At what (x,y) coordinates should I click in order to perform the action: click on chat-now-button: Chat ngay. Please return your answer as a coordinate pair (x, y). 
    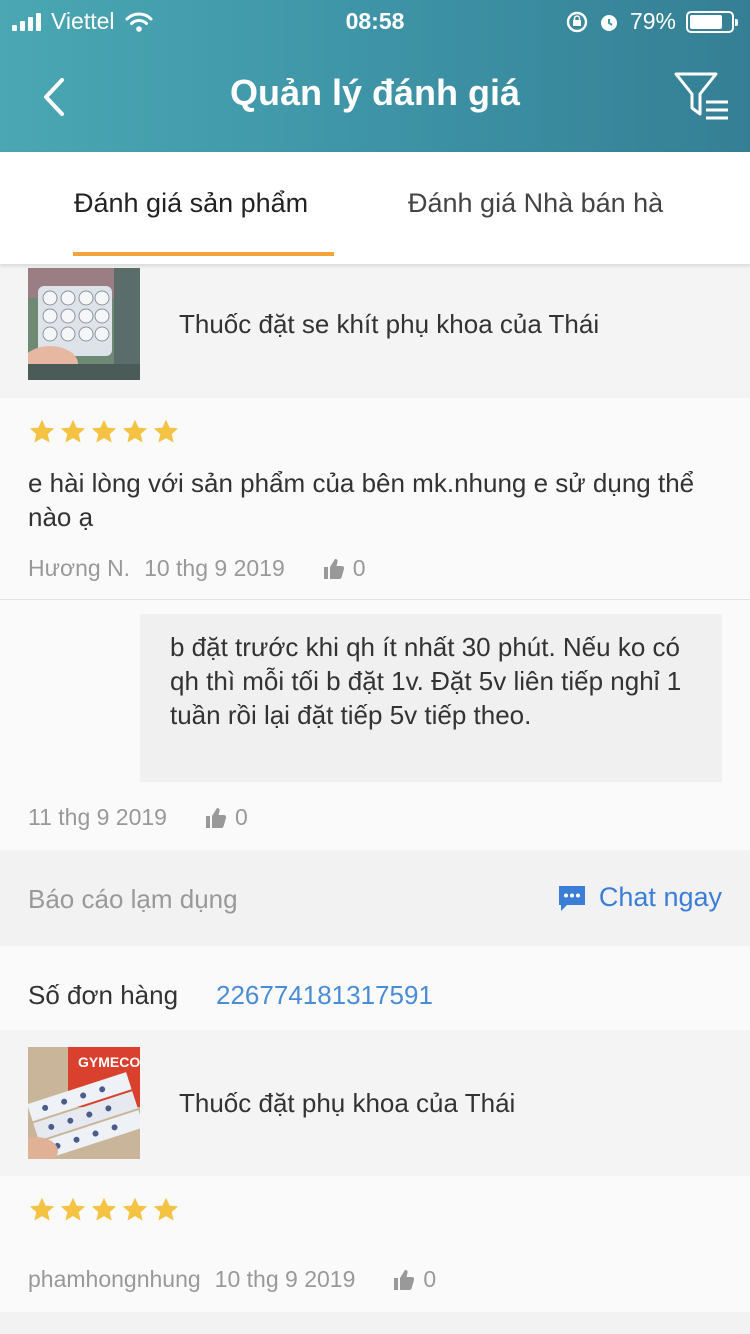
    Looking at the image, I should click on (639, 897).